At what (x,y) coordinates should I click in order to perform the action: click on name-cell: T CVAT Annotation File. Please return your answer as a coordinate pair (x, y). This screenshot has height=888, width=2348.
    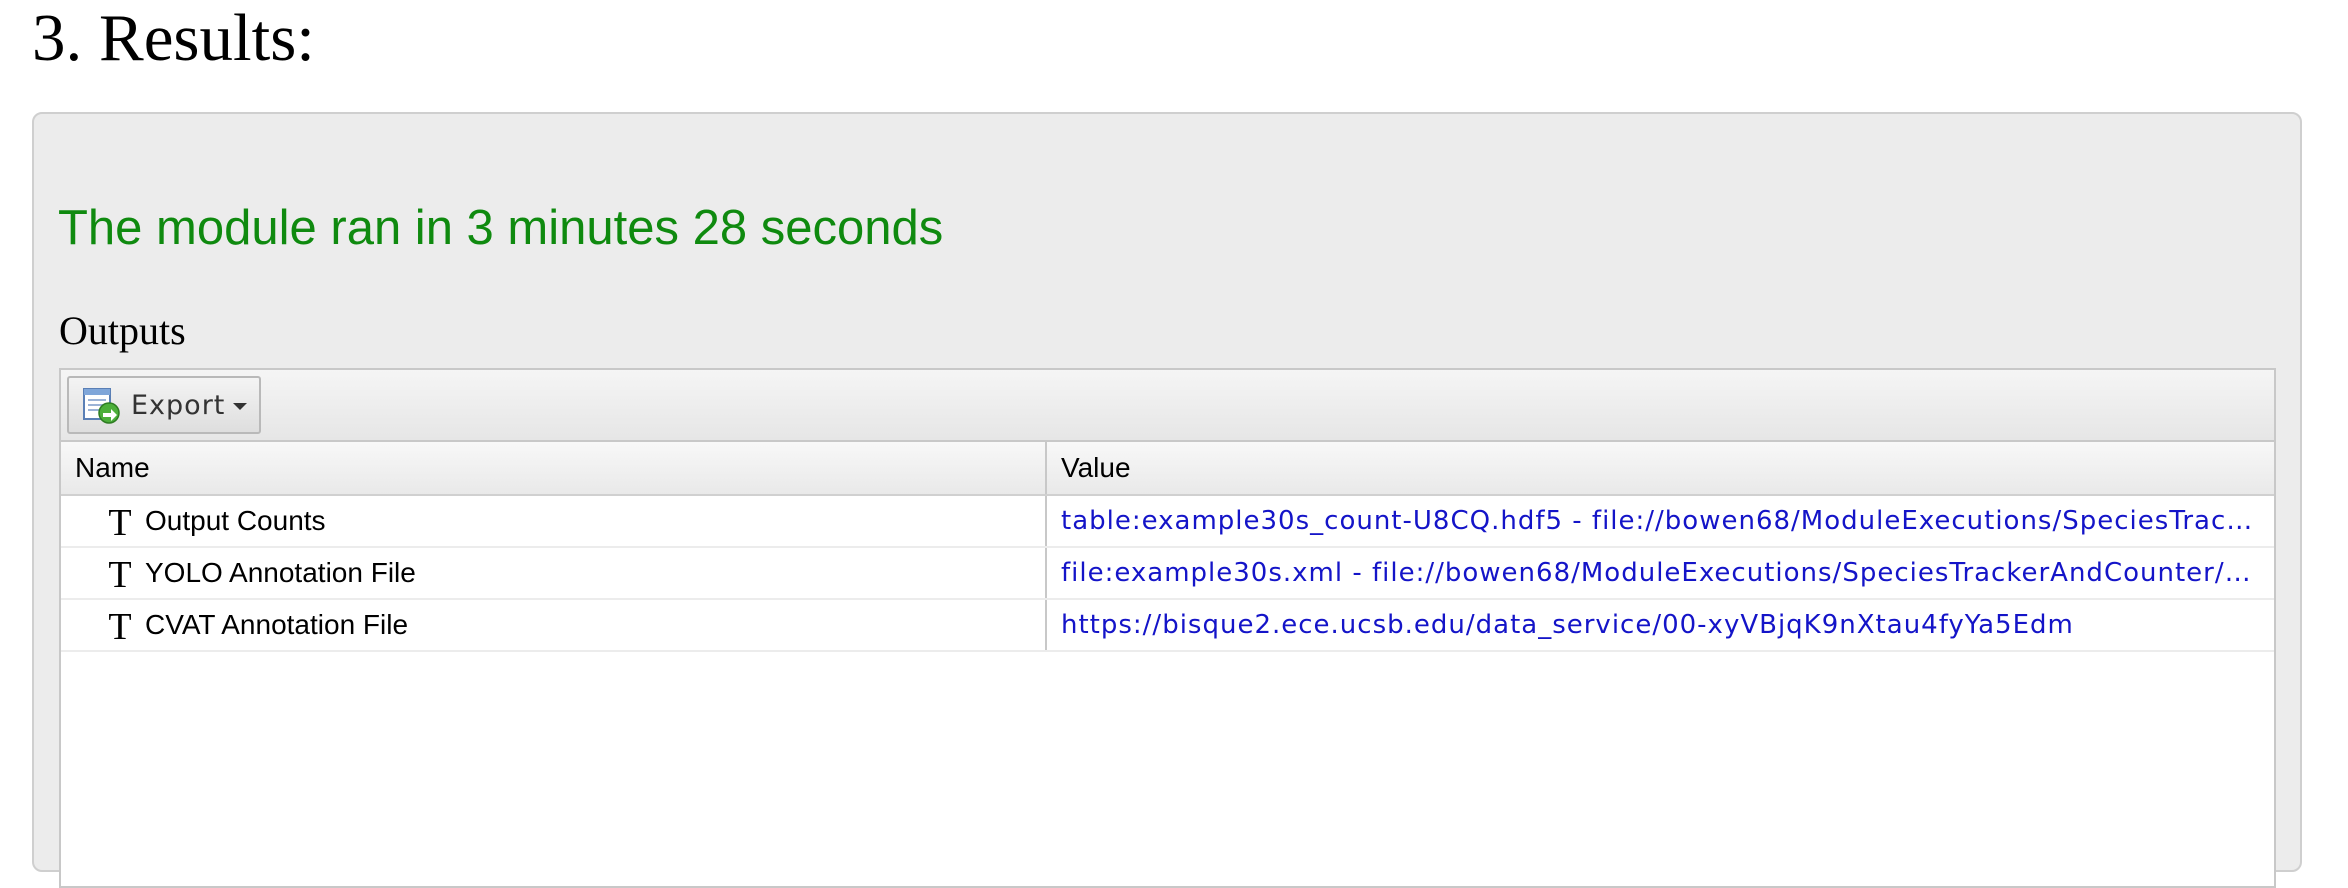
    Looking at the image, I should click on (554, 625).